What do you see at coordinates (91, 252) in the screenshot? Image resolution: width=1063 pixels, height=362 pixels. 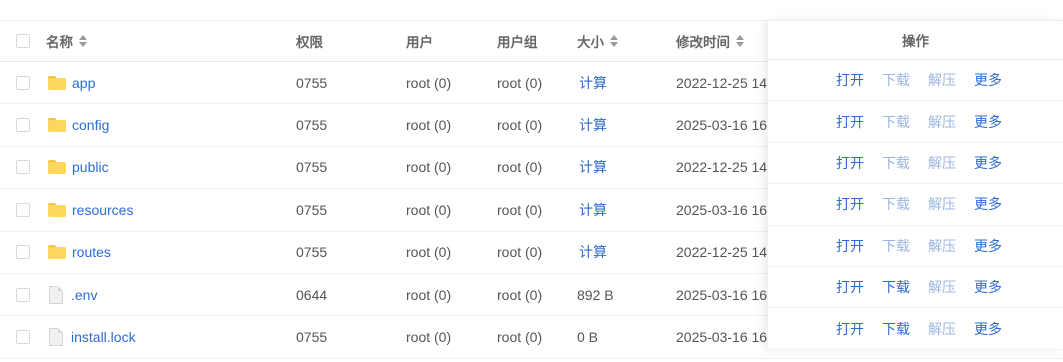 I see `file-name-link: routes` at bounding box center [91, 252].